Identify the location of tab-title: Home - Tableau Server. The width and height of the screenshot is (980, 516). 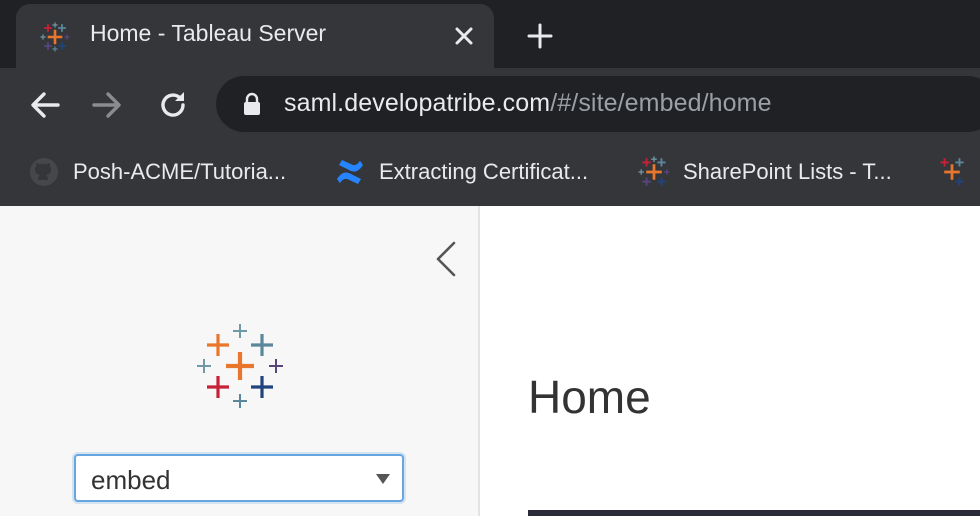
(208, 33).